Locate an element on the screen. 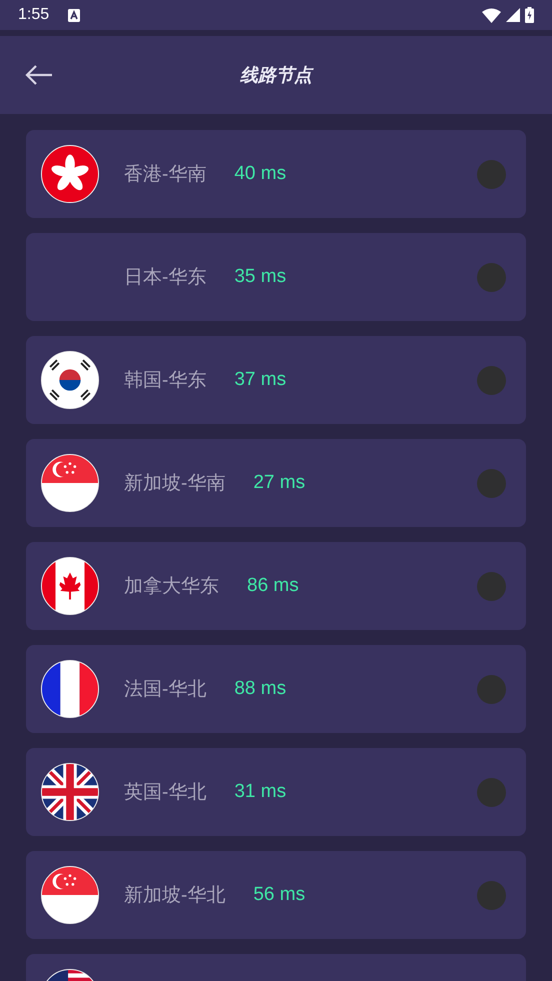  server-card: 法国-华北 88 ms is located at coordinates (276, 689).